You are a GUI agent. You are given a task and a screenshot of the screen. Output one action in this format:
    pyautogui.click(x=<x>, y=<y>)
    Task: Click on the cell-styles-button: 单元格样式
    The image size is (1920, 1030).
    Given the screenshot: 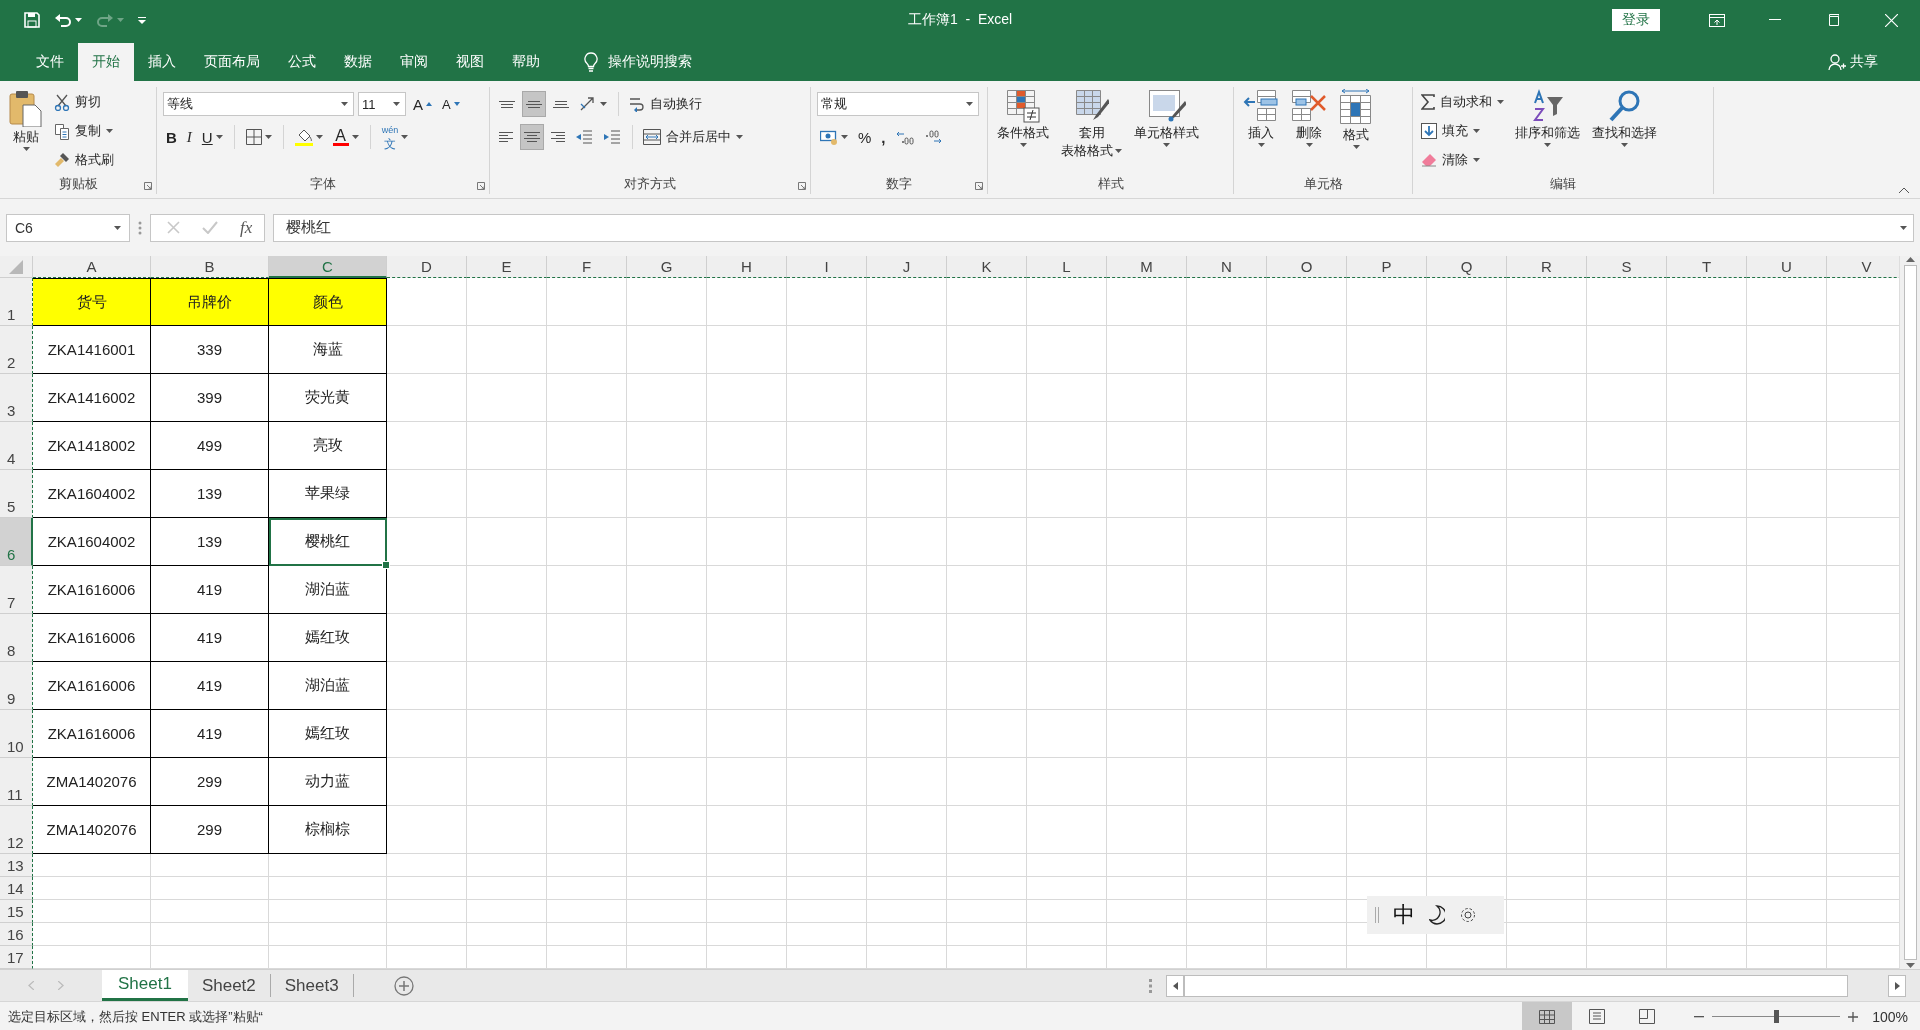 What is the action you would take?
    pyautogui.click(x=1166, y=130)
    